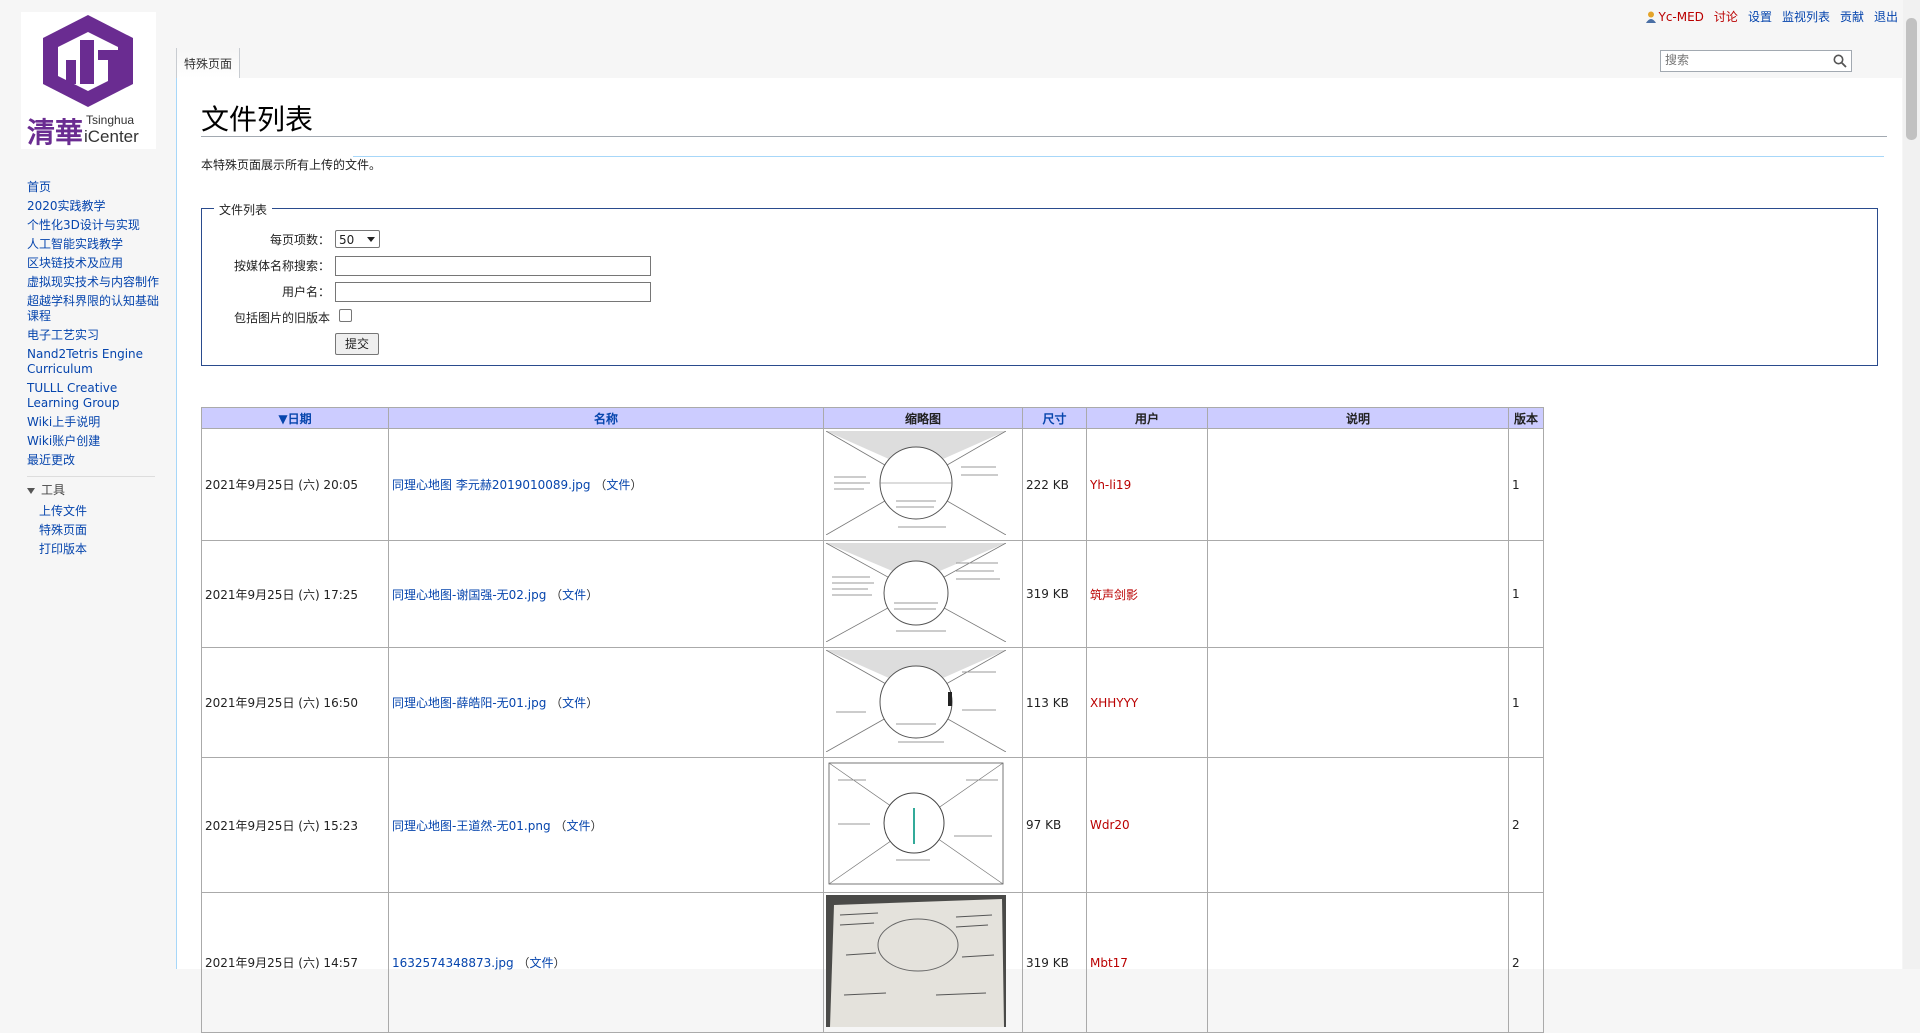 Image resolution: width=1920 pixels, height=1033 pixels. What do you see at coordinates (100, 511) in the screenshot?
I see `tool-upload-file: 上传文件` at bounding box center [100, 511].